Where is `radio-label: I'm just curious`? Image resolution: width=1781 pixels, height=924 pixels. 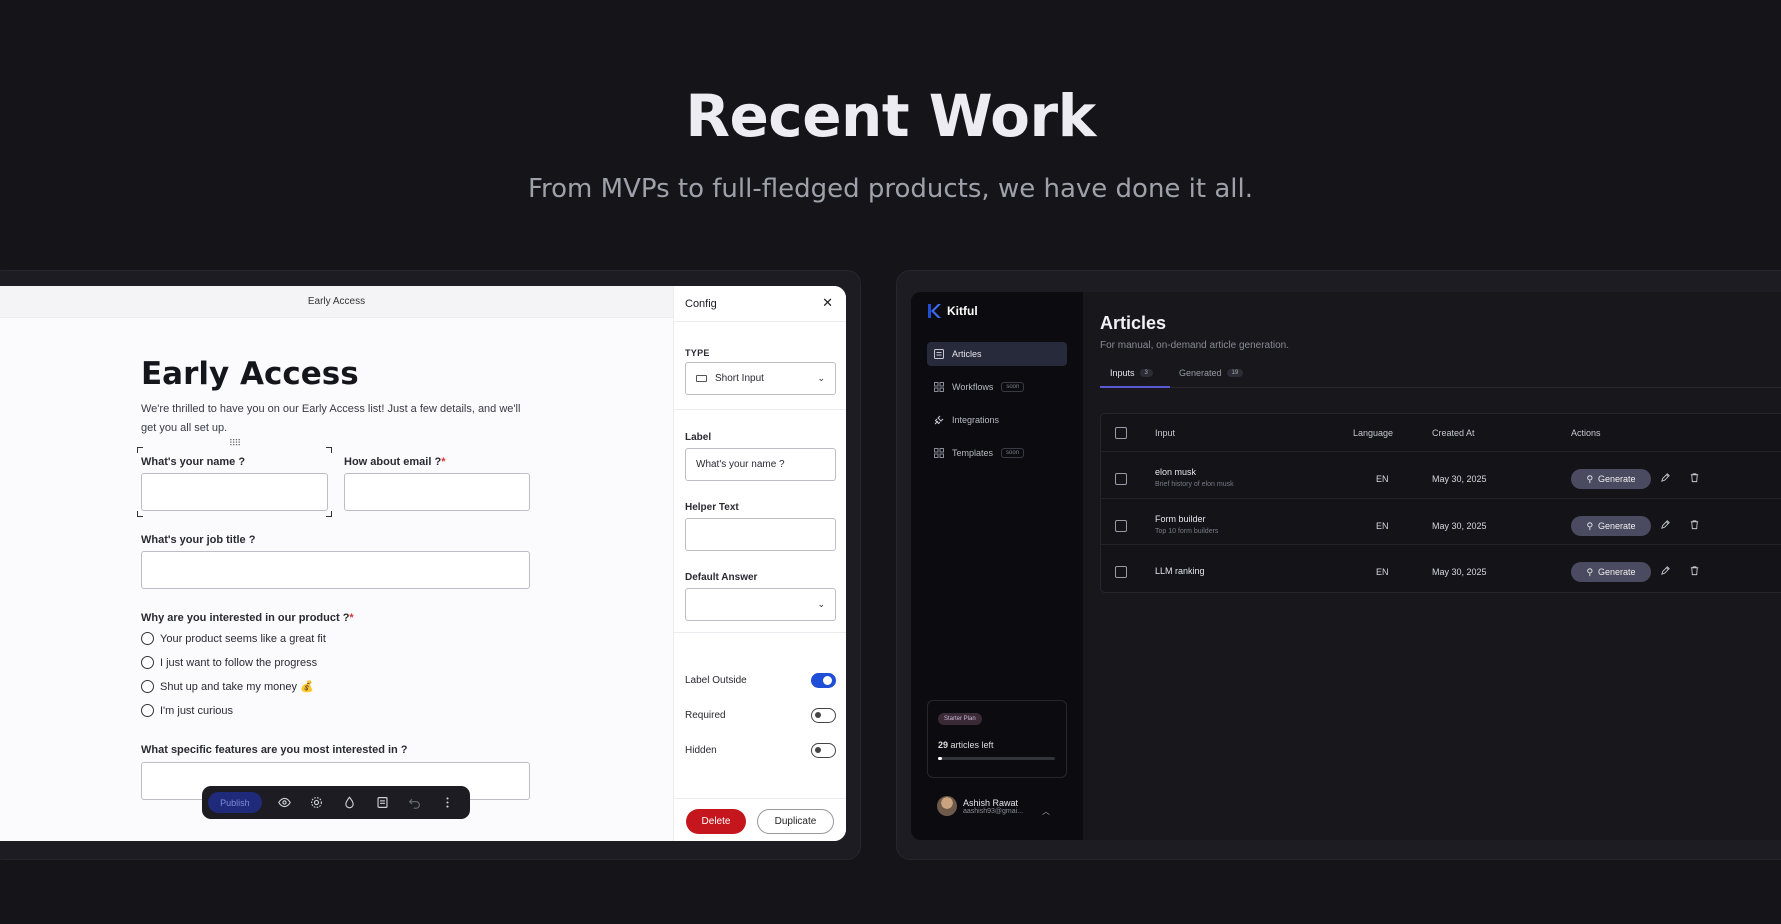
radio-label: I'm just curious is located at coordinates (197, 710).